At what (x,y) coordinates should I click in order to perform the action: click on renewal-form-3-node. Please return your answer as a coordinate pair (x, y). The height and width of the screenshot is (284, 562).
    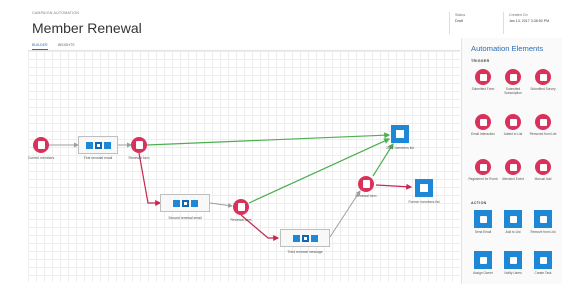
    Looking at the image, I should click on (366, 184).